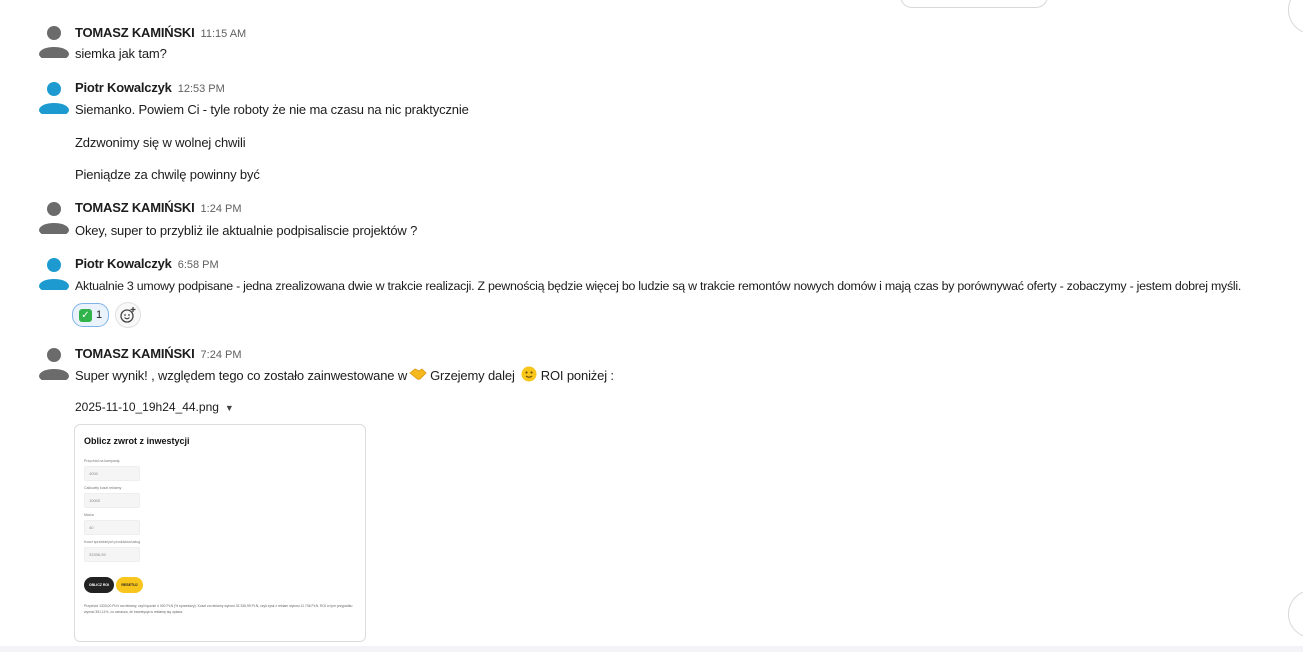  Describe the element at coordinates (224, 34) in the screenshot. I see `timestamp: 11:15 AM` at that location.